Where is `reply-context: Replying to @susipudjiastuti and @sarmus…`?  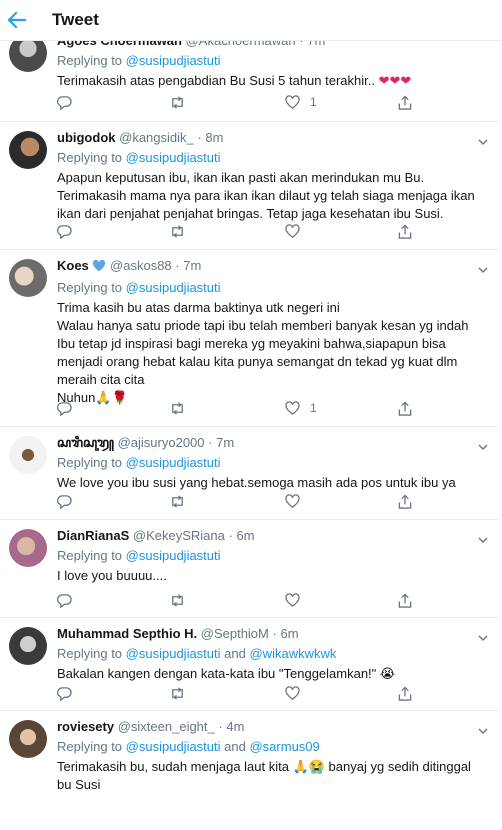
reply-context: Replying to @susipudjiastuti and @sarmus… is located at coordinates (188, 746).